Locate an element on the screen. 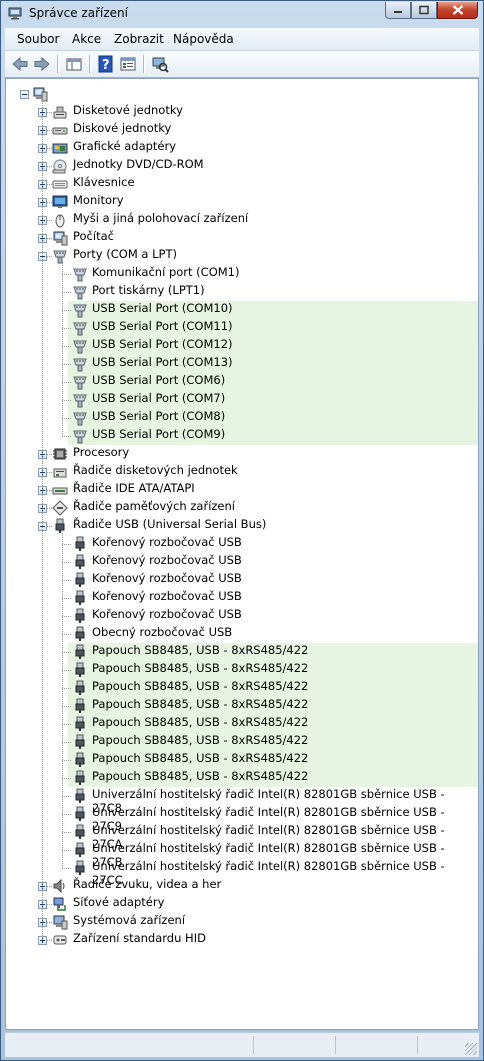  keyboard-icon is located at coordinates (60, 184).